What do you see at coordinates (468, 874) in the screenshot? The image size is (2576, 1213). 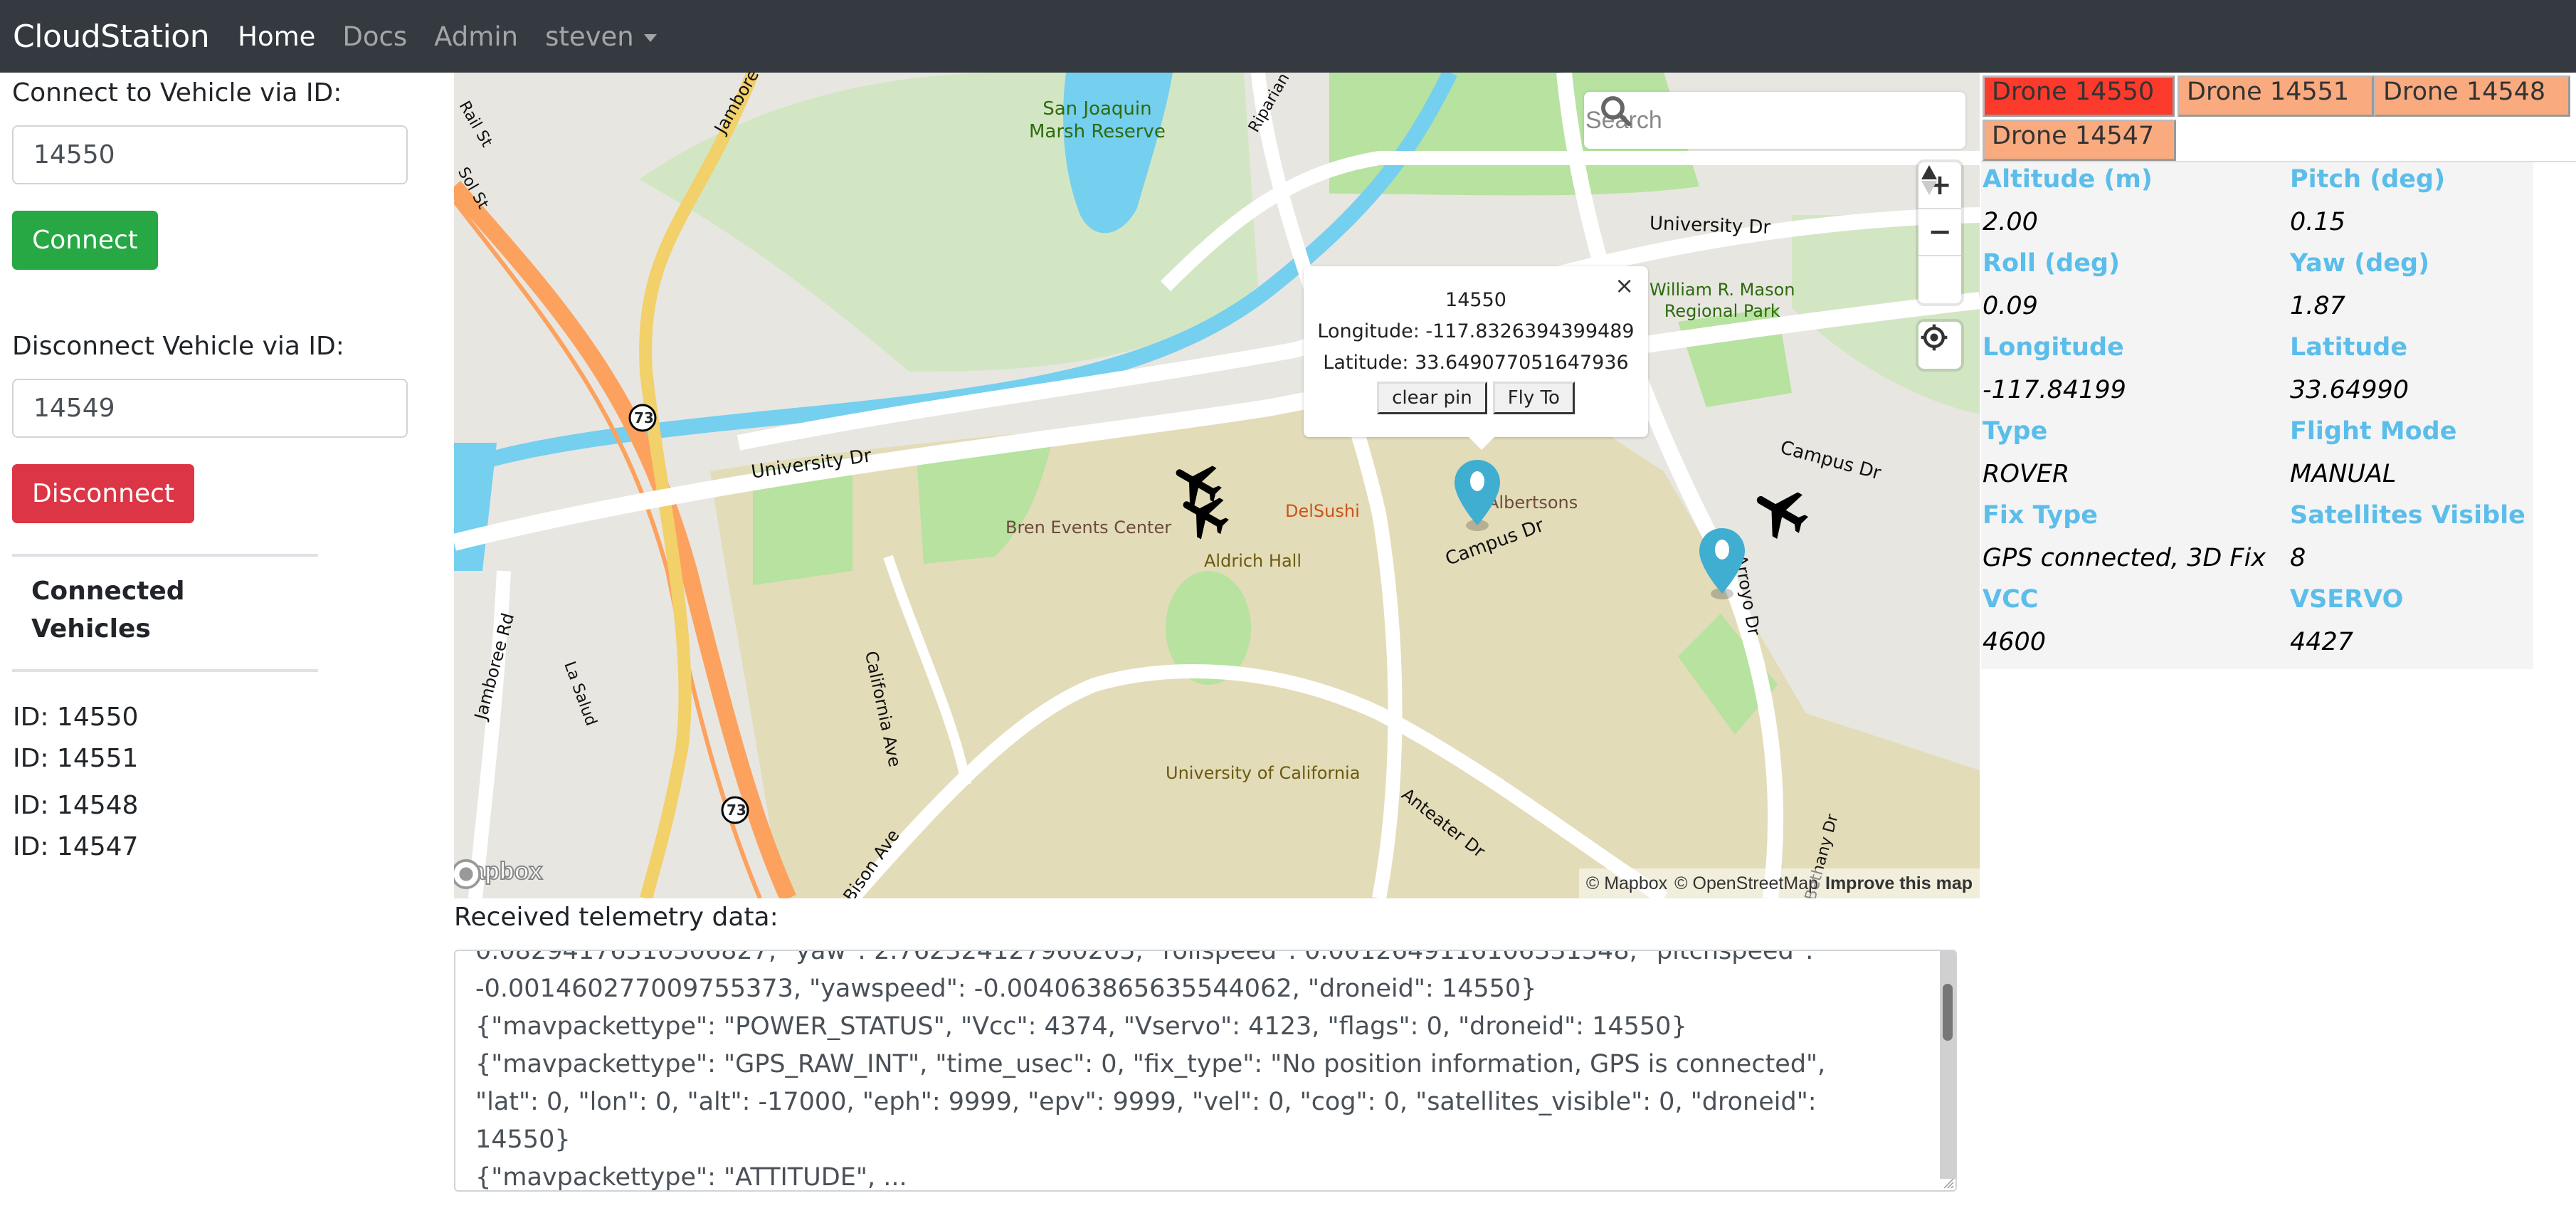 I see `mapbox-logo-icon` at bounding box center [468, 874].